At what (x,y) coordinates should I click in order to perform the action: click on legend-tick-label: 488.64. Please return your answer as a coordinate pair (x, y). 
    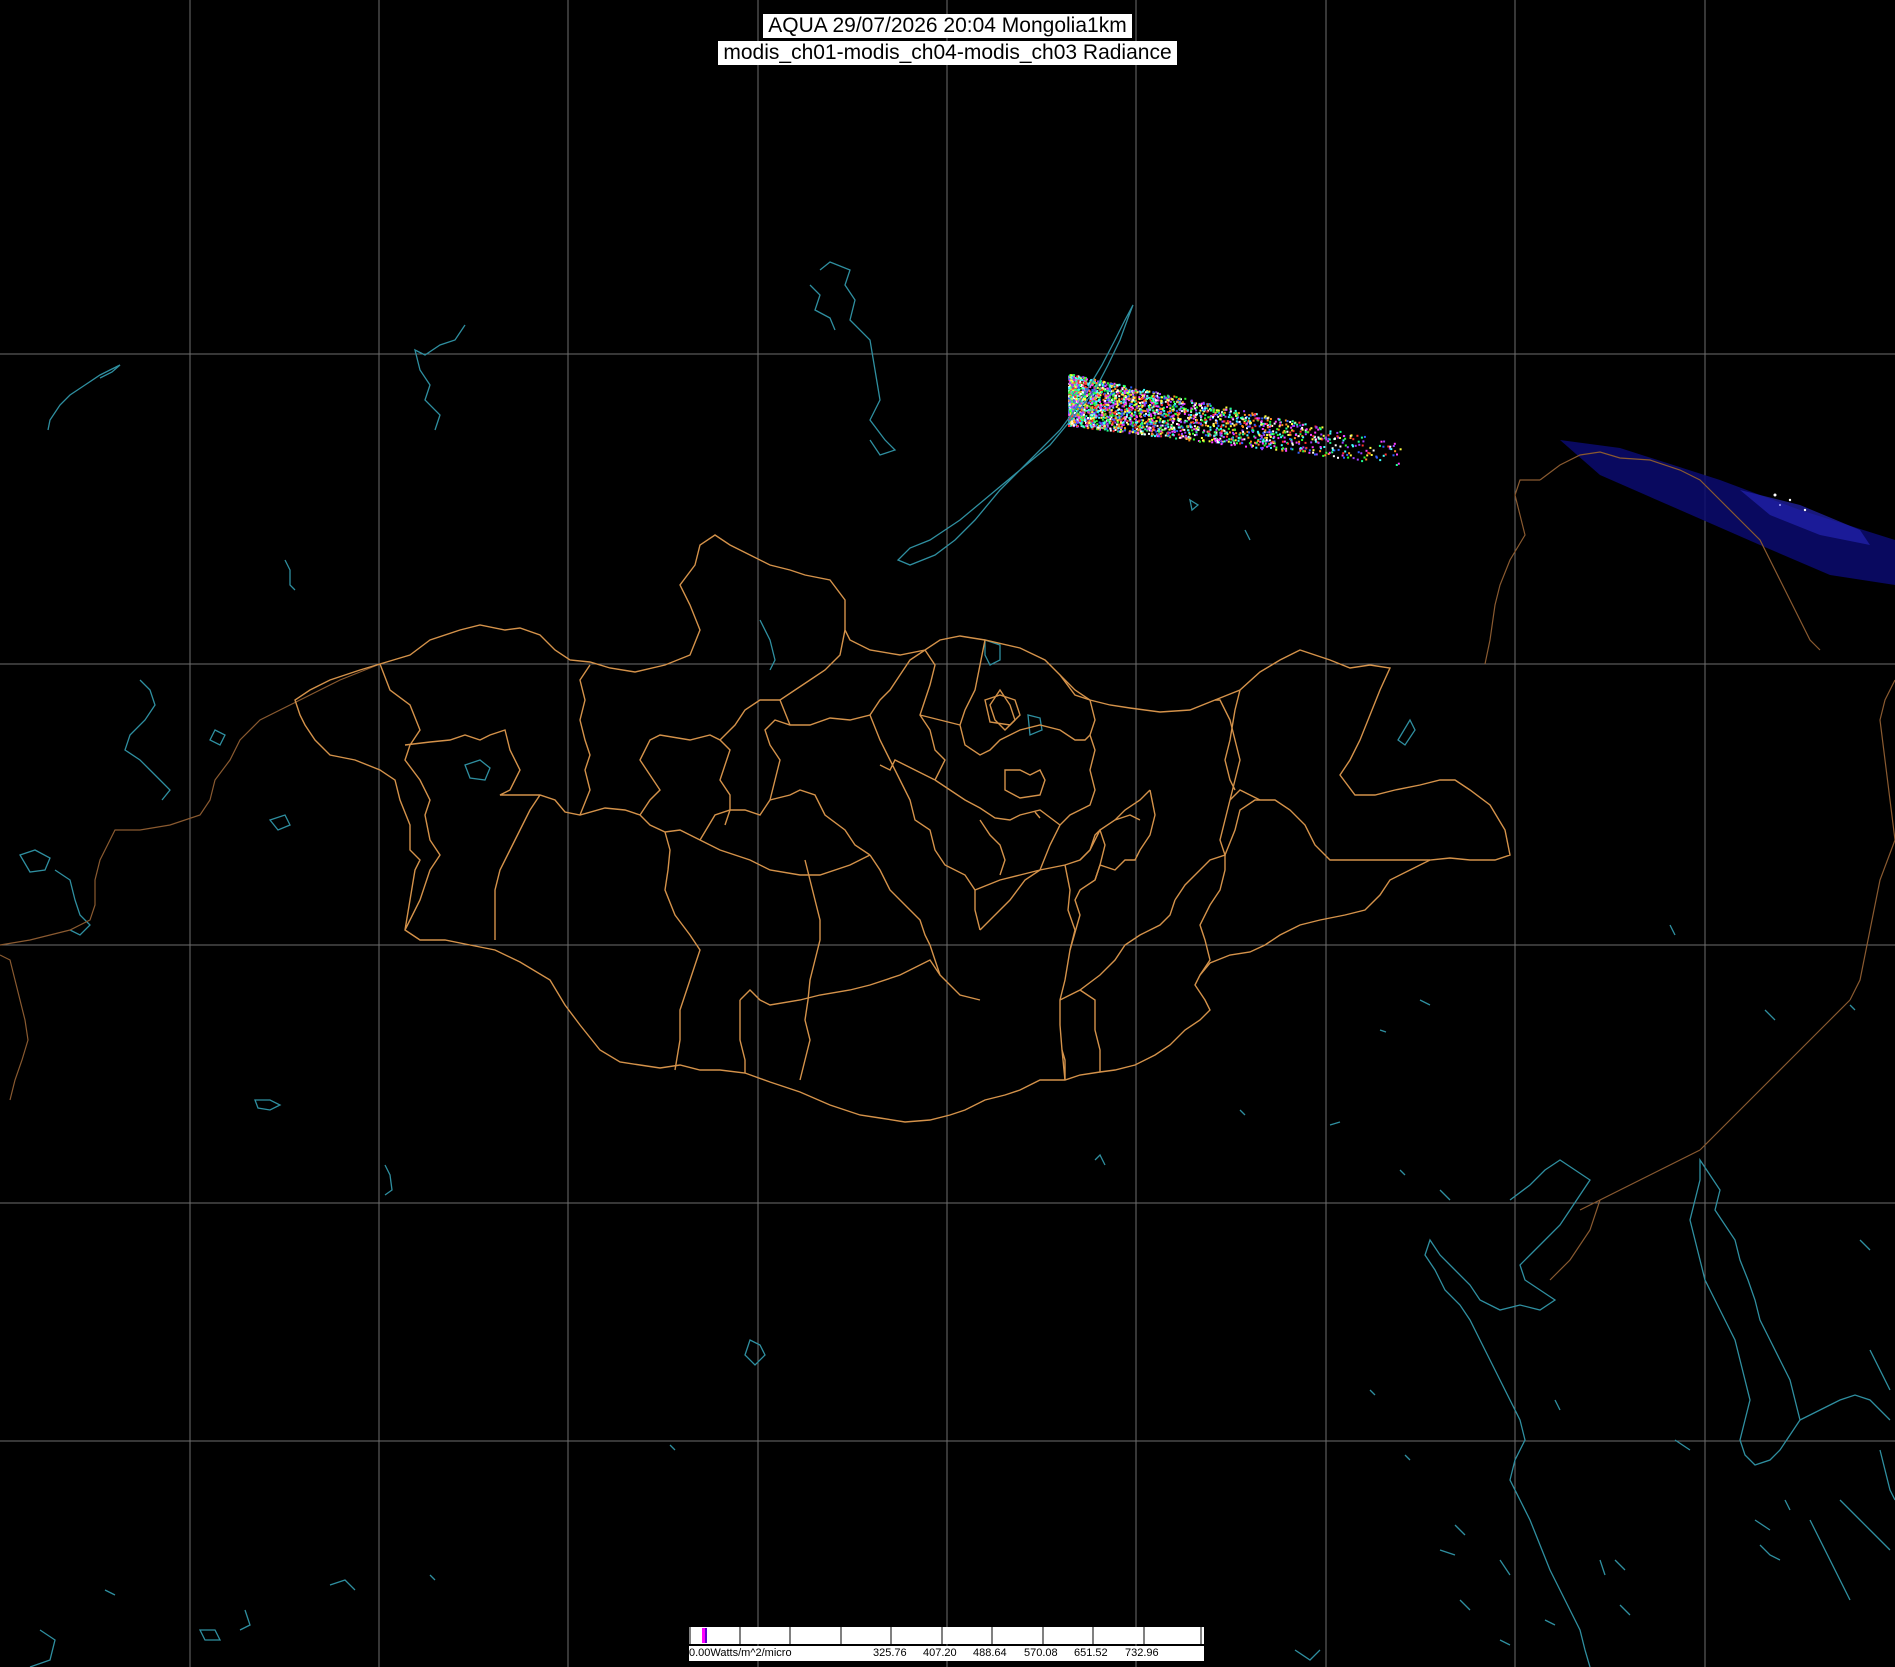
    Looking at the image, I should click on (990, 1653).